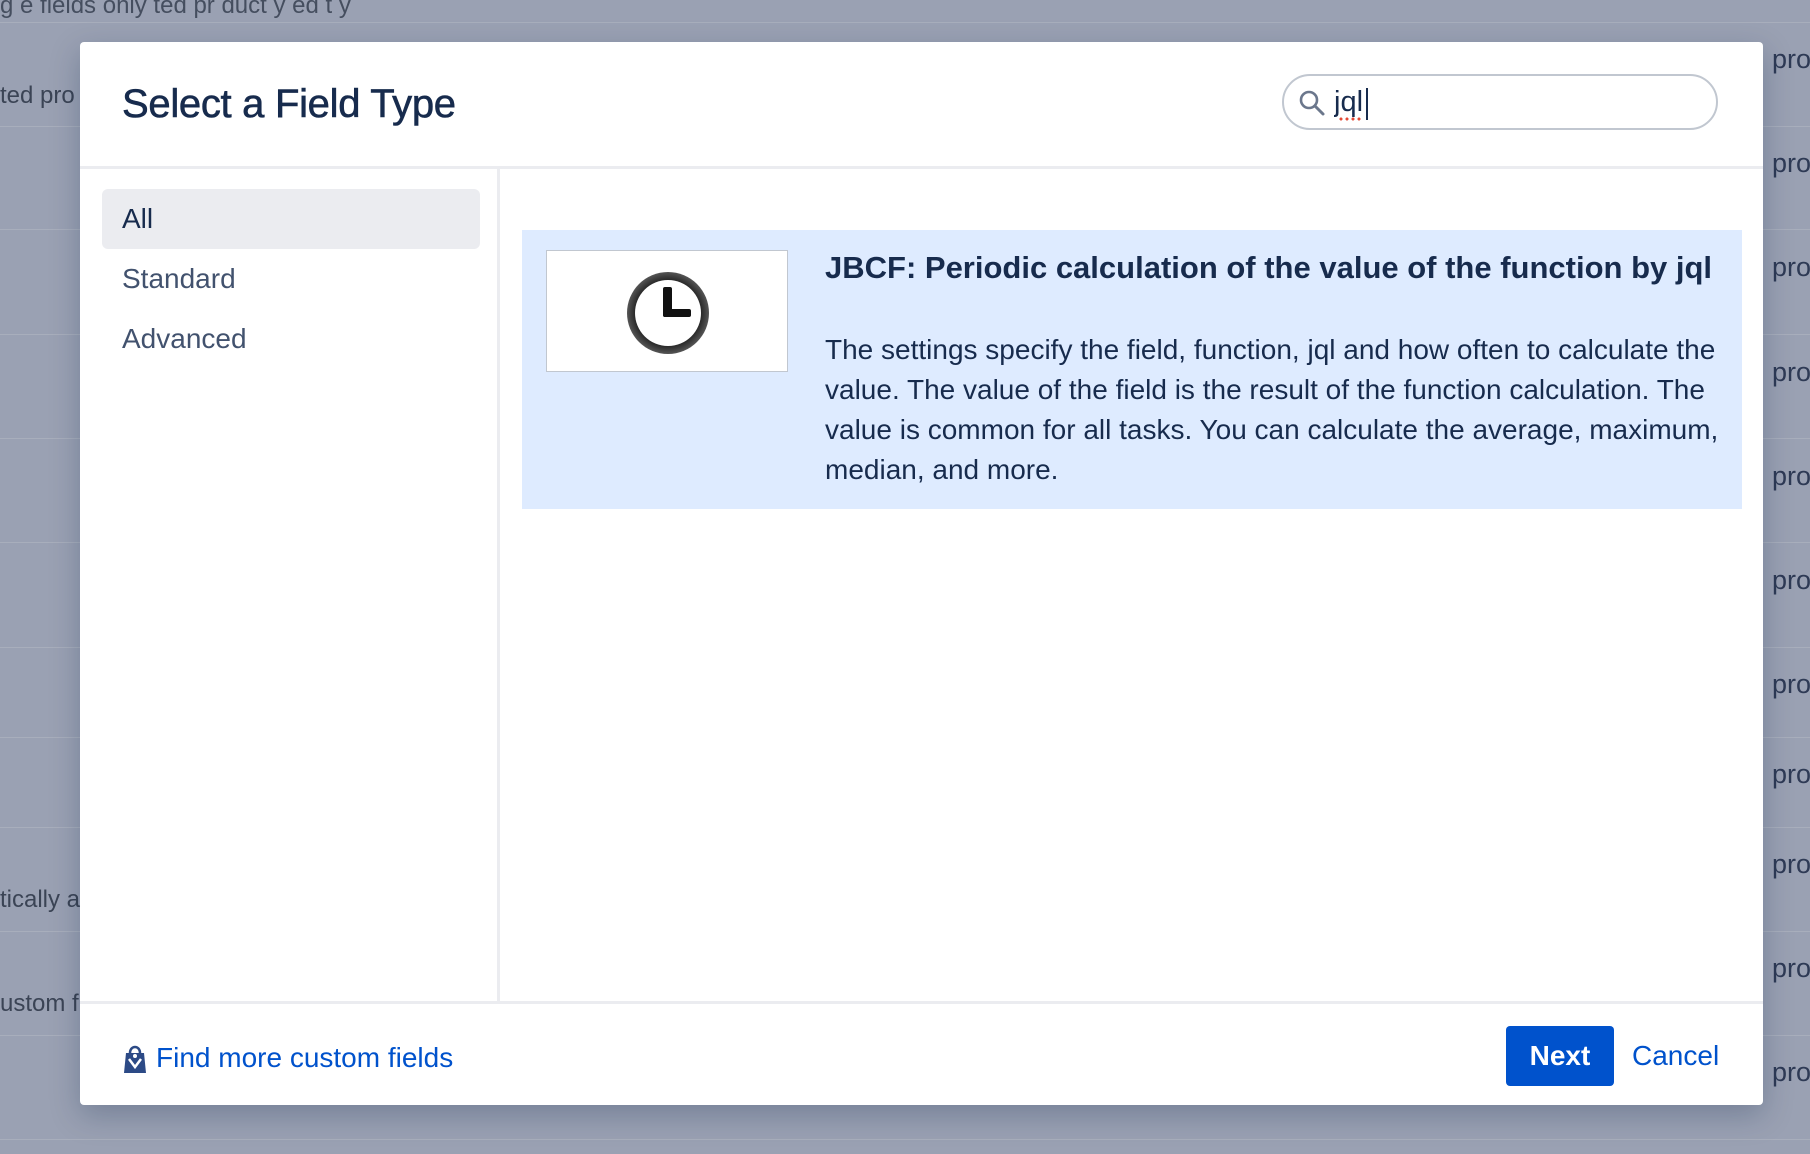 The height and width of the screenshot is (1154, 1810). Describe the element at coordinates (40, 899) in the screenshot. I see `background-cell-text: tically a` at that location.